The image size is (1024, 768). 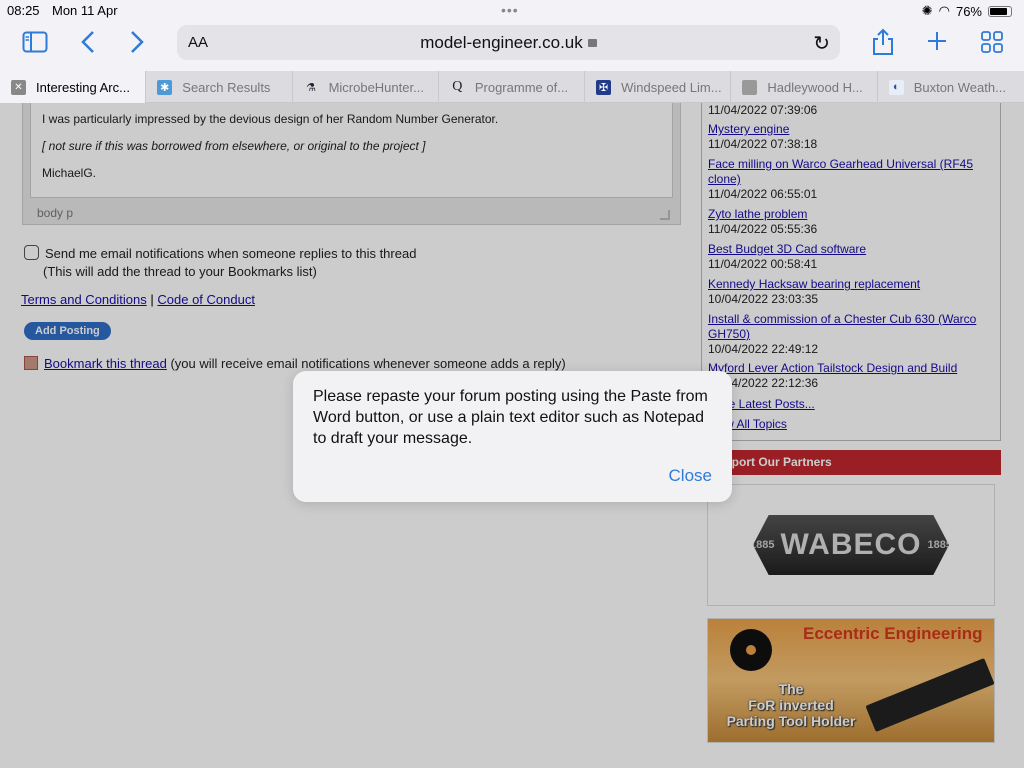 I want to click on battery-icon, so click(x=1000, y=11).